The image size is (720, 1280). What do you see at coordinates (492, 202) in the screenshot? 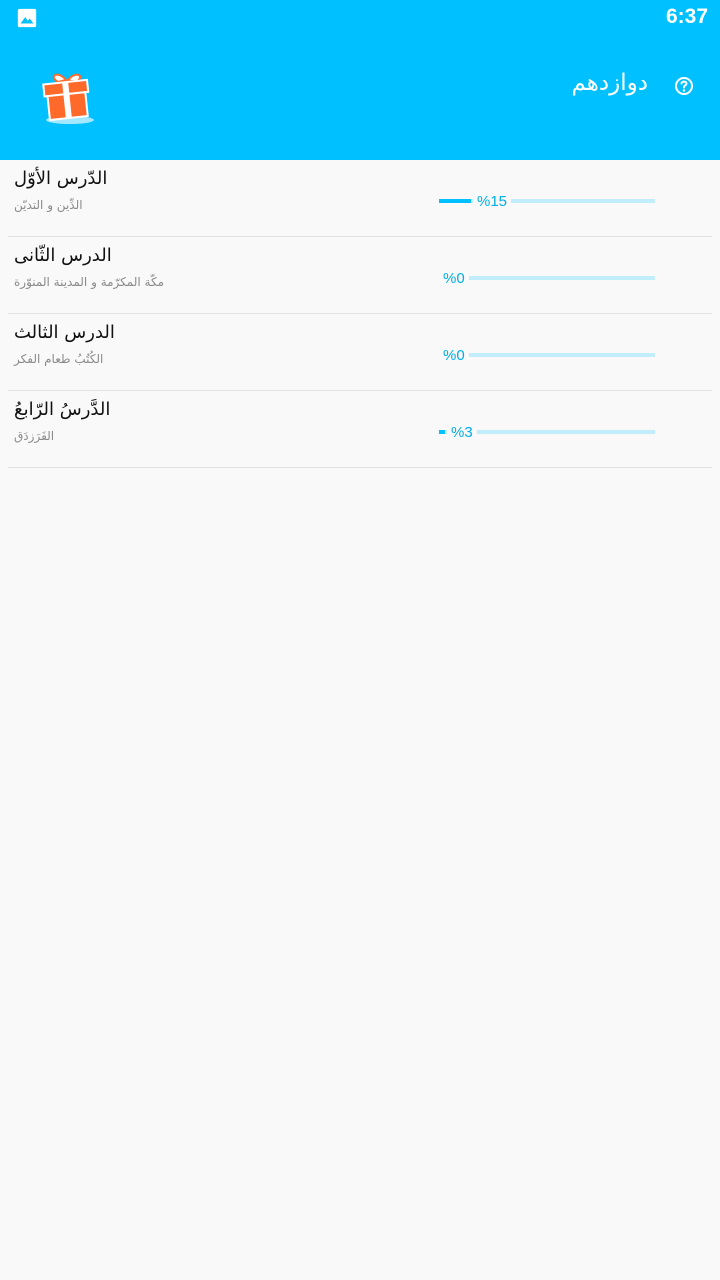
I see `progress-label: %15` at bounding box center [492, 202].